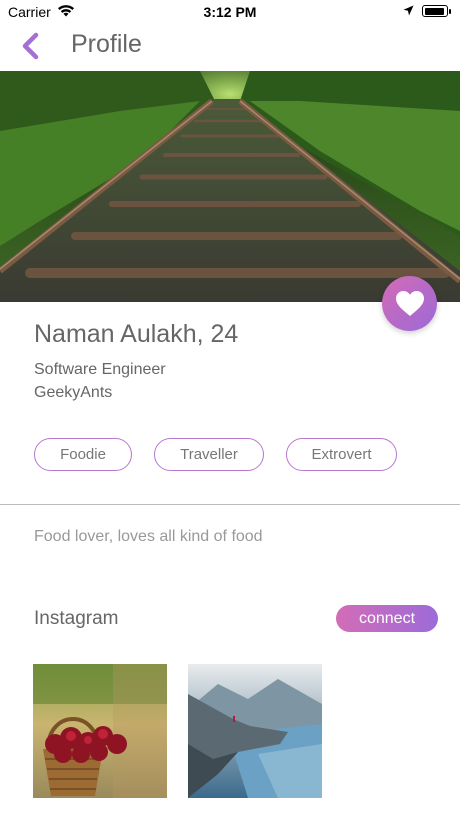  I want to click on profile-company: GeekyAnts, so click(73, 392).